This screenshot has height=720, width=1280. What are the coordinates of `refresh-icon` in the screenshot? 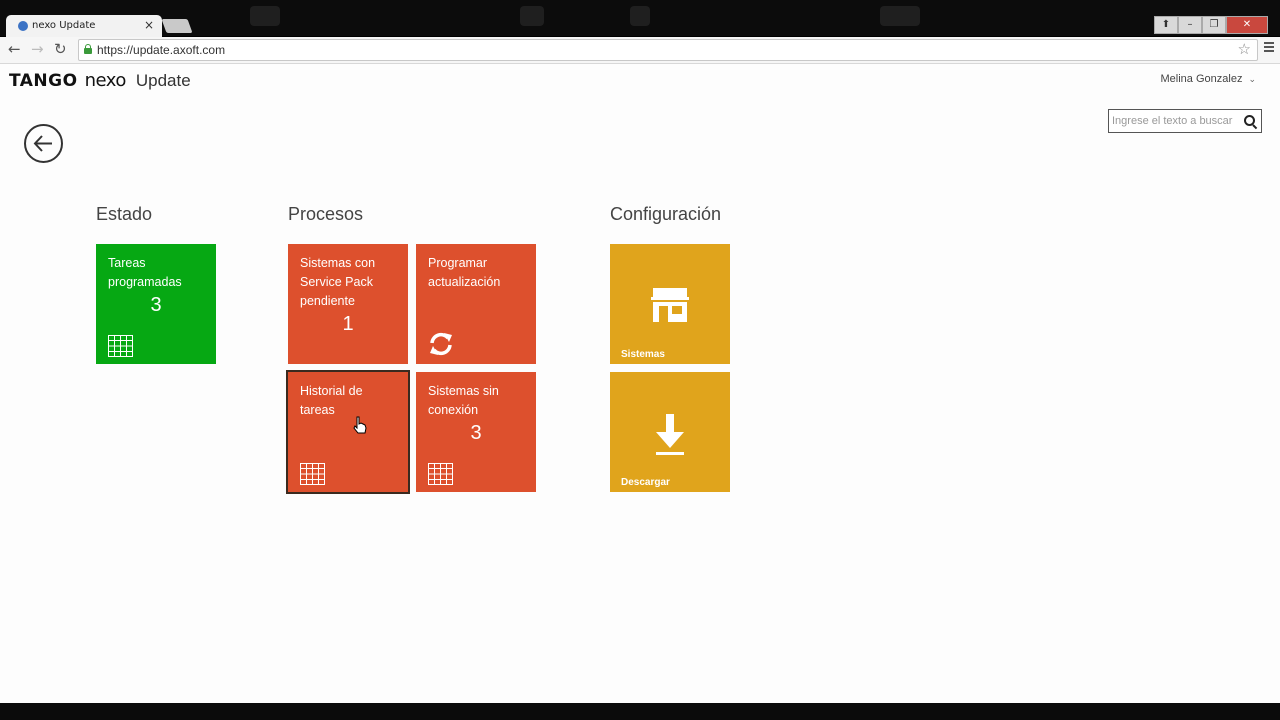 It's located at (441, 344).